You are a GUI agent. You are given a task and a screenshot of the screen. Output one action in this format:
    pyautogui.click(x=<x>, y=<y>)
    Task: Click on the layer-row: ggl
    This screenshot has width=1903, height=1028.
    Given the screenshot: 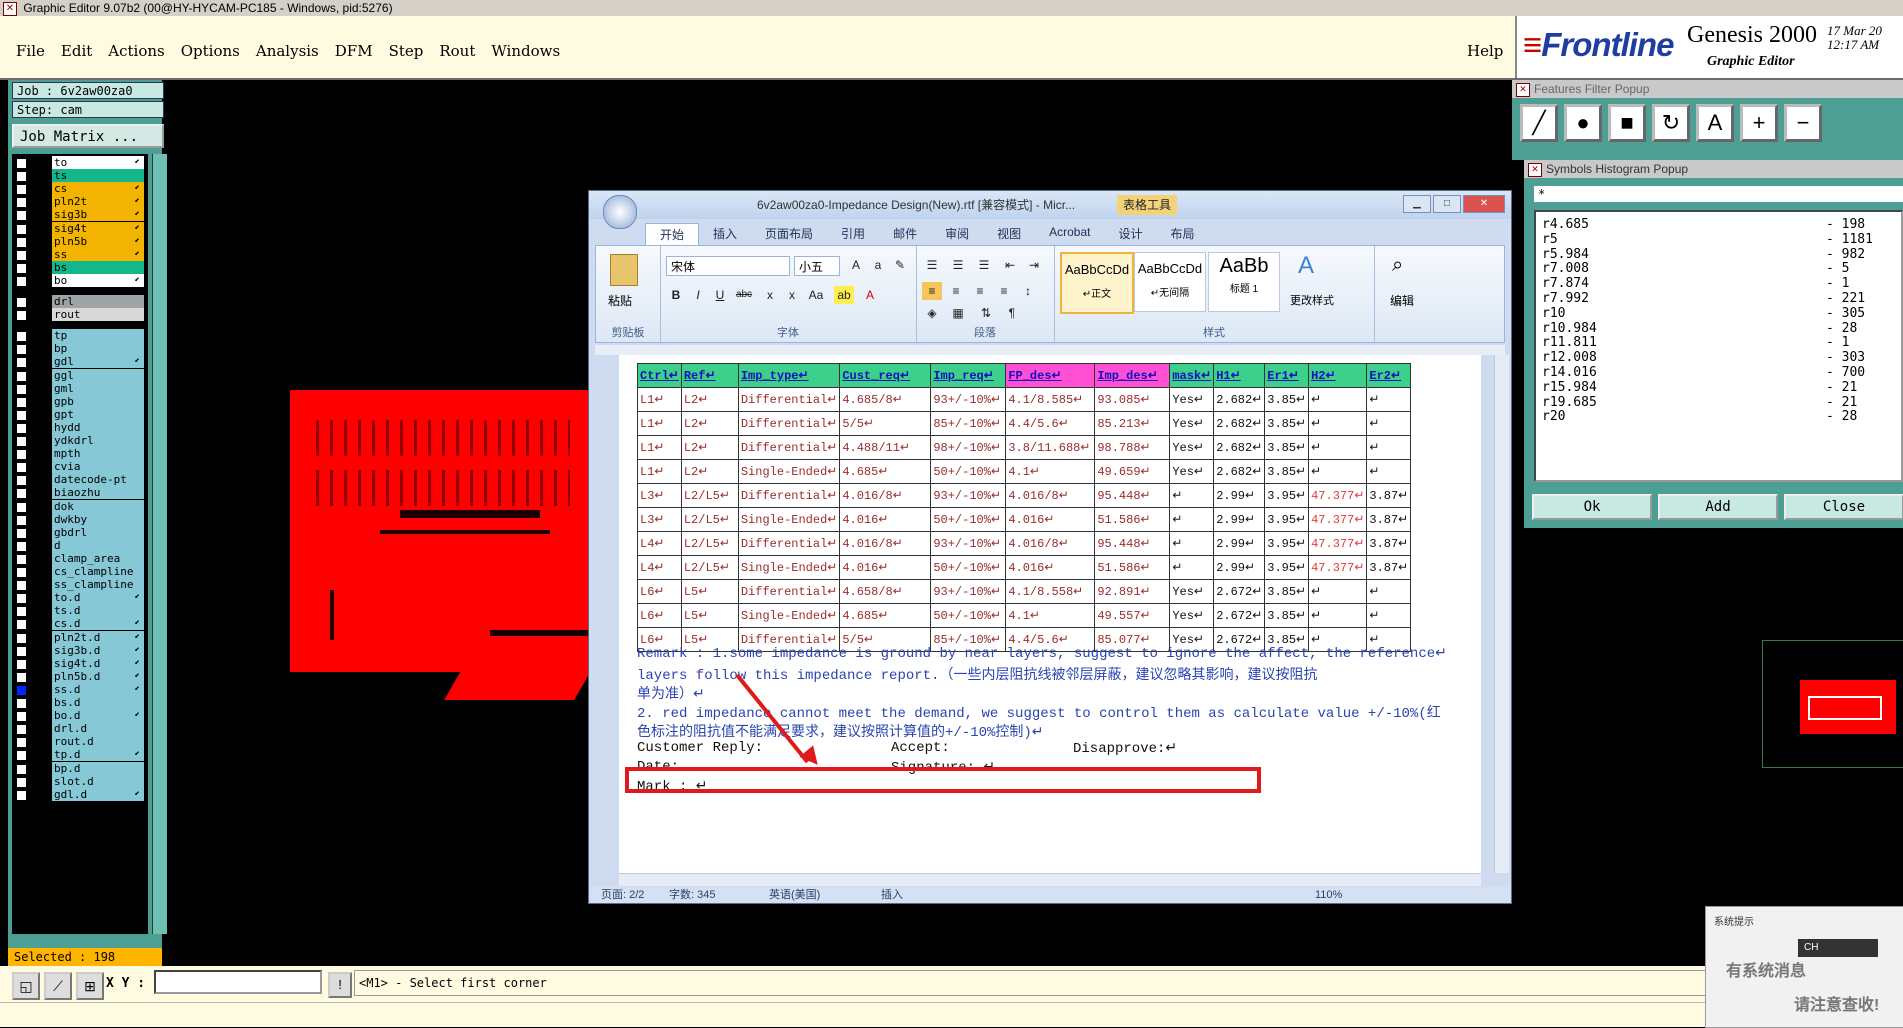 What is the action you would take?
    pyautogui.click(x=80, y=375)
    